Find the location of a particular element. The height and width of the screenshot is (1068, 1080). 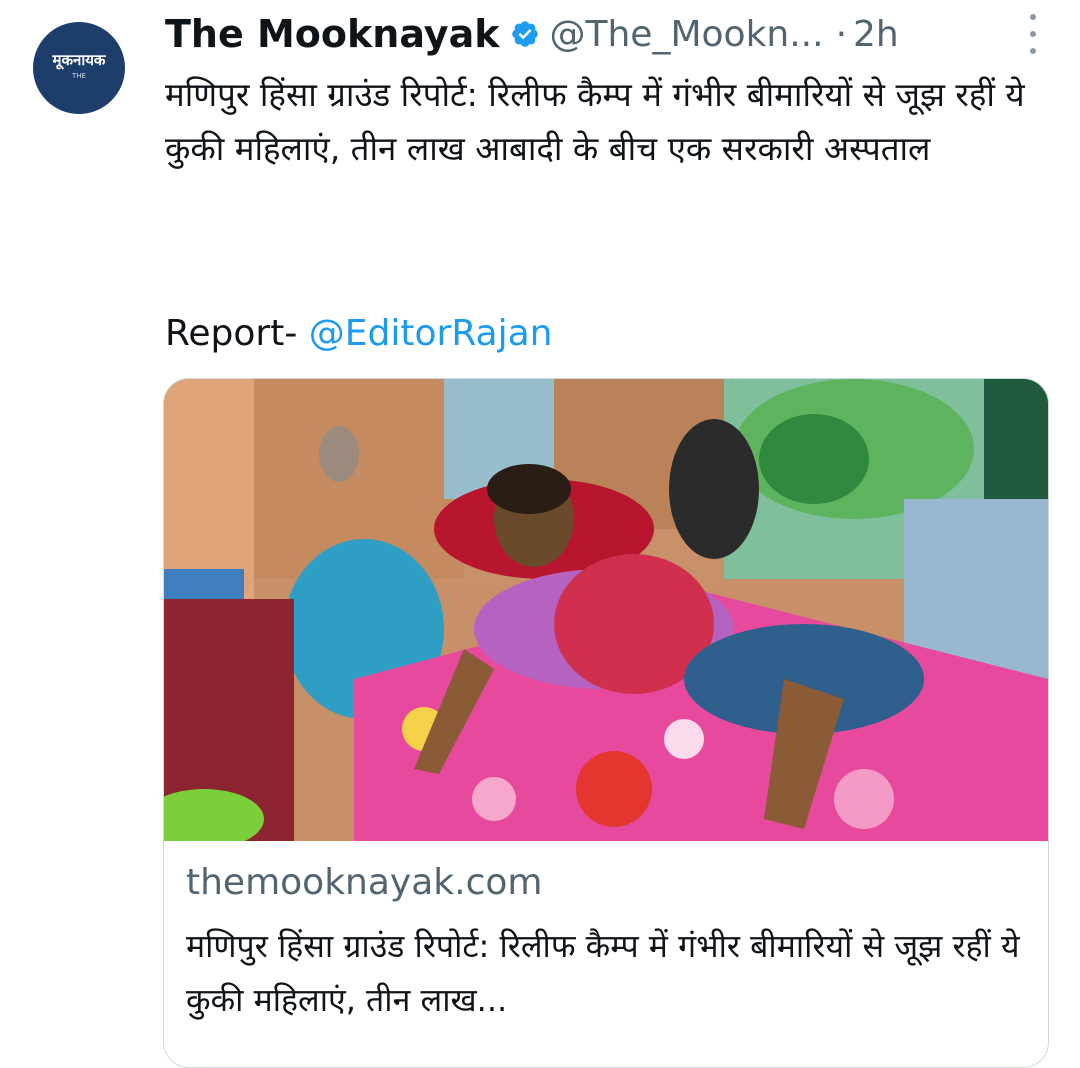

verified-badge-icon is located at coordinates (524, 34).